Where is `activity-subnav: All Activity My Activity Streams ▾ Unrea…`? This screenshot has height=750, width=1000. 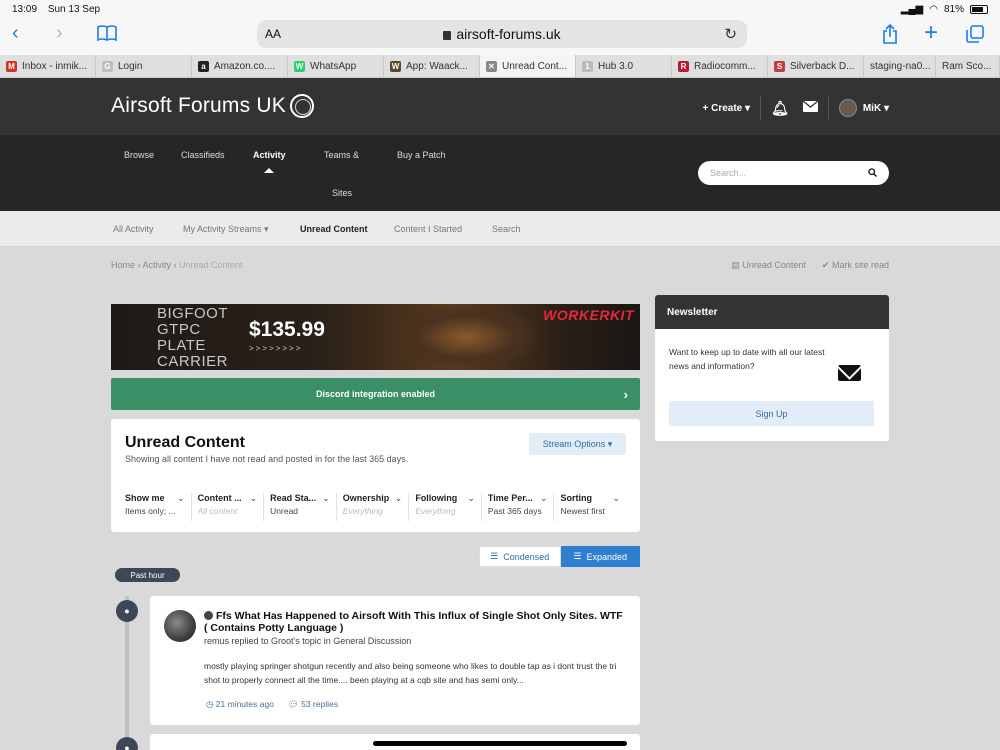 activity-subnav: All Activity My Activity Streams ▾ Unrea… is located at coordinates (500, 229).